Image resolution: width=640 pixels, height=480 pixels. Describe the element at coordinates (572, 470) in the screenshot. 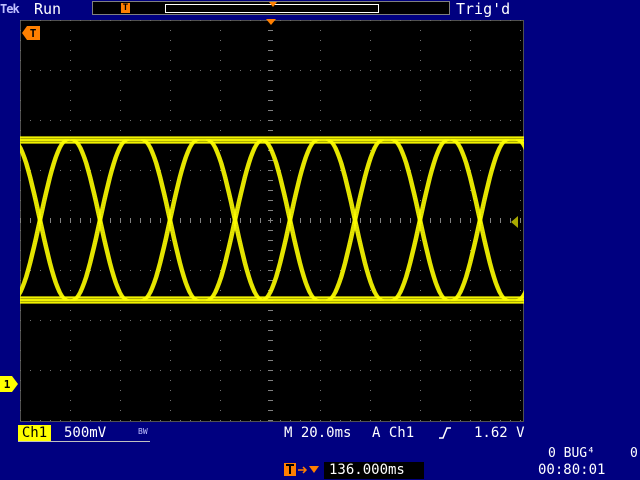

I see `clock-readout: 00:80:01` at that location.